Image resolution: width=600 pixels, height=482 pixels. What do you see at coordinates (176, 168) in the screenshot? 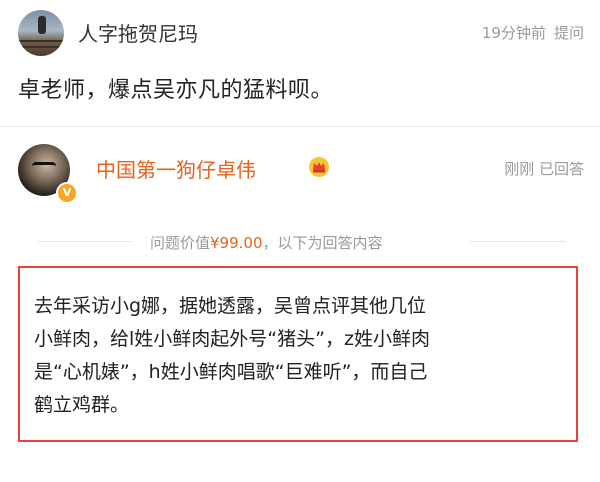
I see `answerer-name: 中国第一狗仔卓伟` at bounding box center [176, 168].